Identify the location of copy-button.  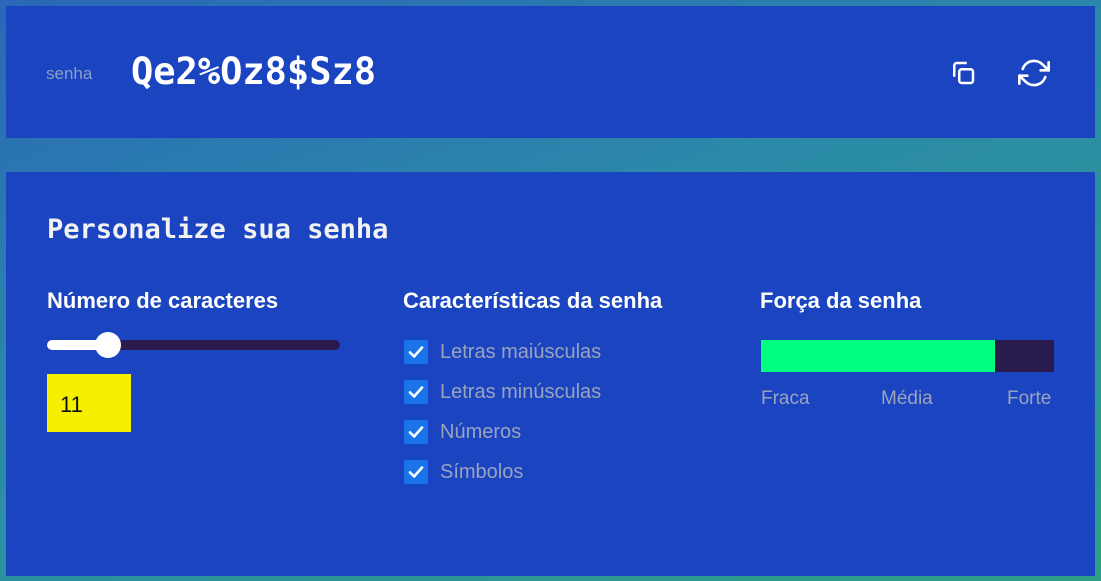
(963, 73).